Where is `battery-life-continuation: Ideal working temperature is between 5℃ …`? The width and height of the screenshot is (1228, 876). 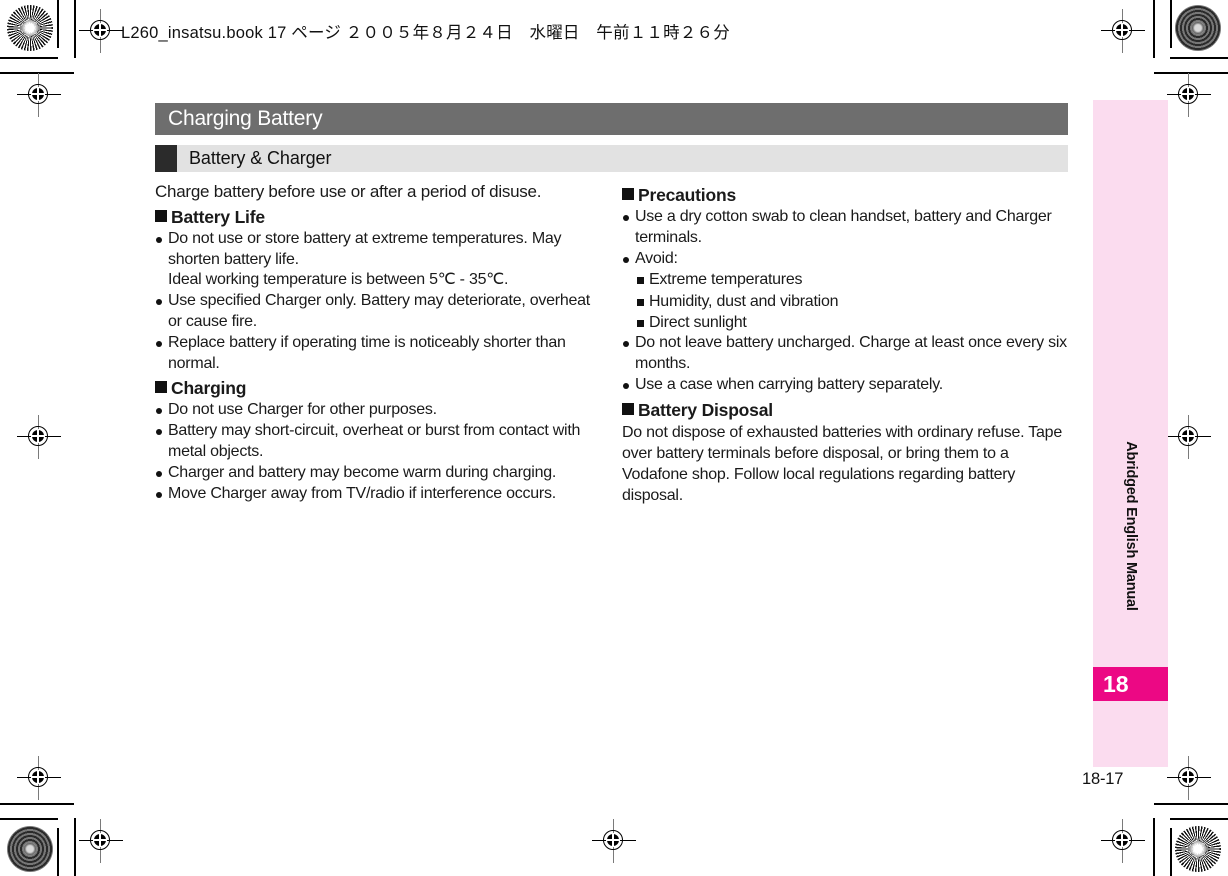
battery-life-continuation: Ideal working temperature is between 5℃ … is located at coordinates (338, 280).